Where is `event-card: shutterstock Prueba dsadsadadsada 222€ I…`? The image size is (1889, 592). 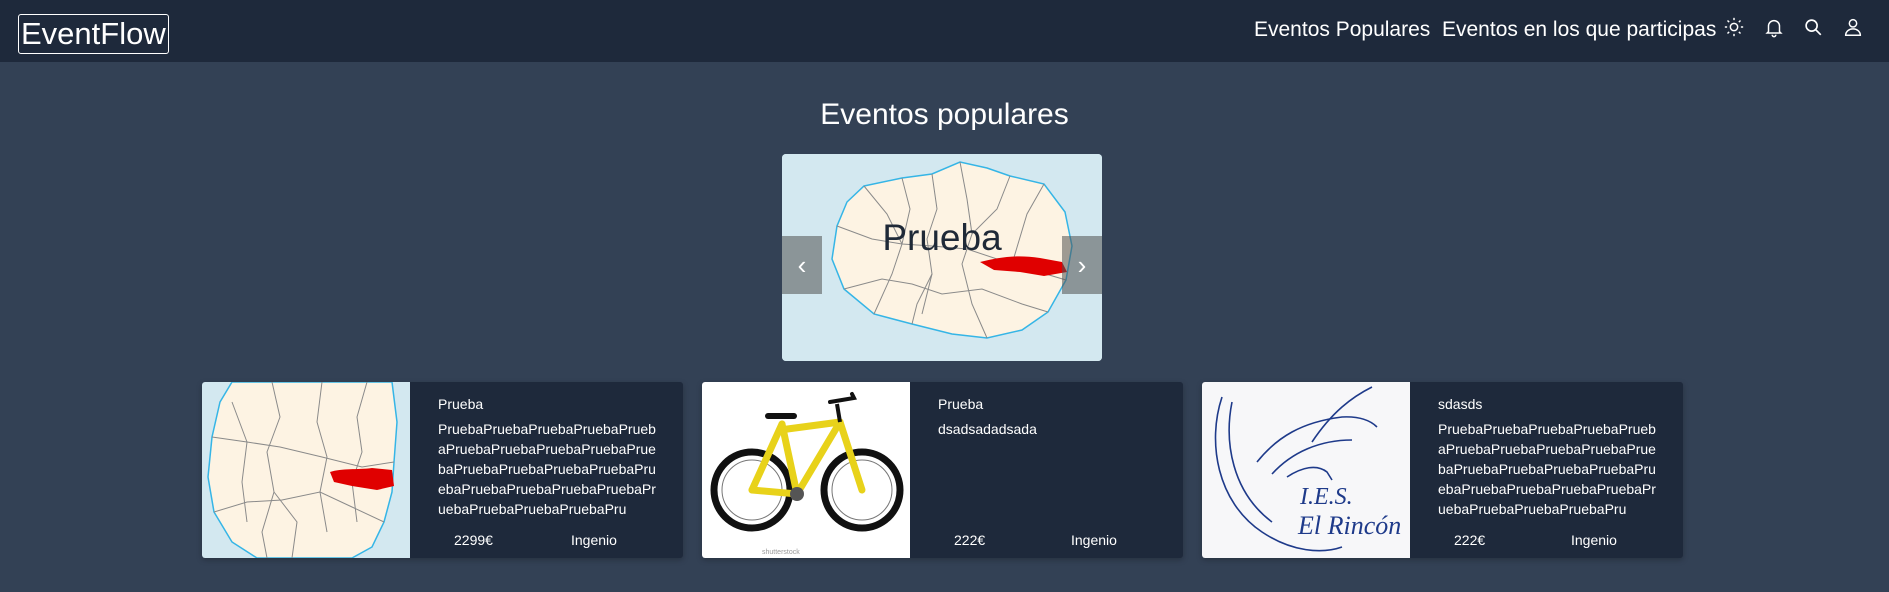
event-card: shutterstock Prueba dsadsadadsada 222€ I… is located at coordinates (942, 470).